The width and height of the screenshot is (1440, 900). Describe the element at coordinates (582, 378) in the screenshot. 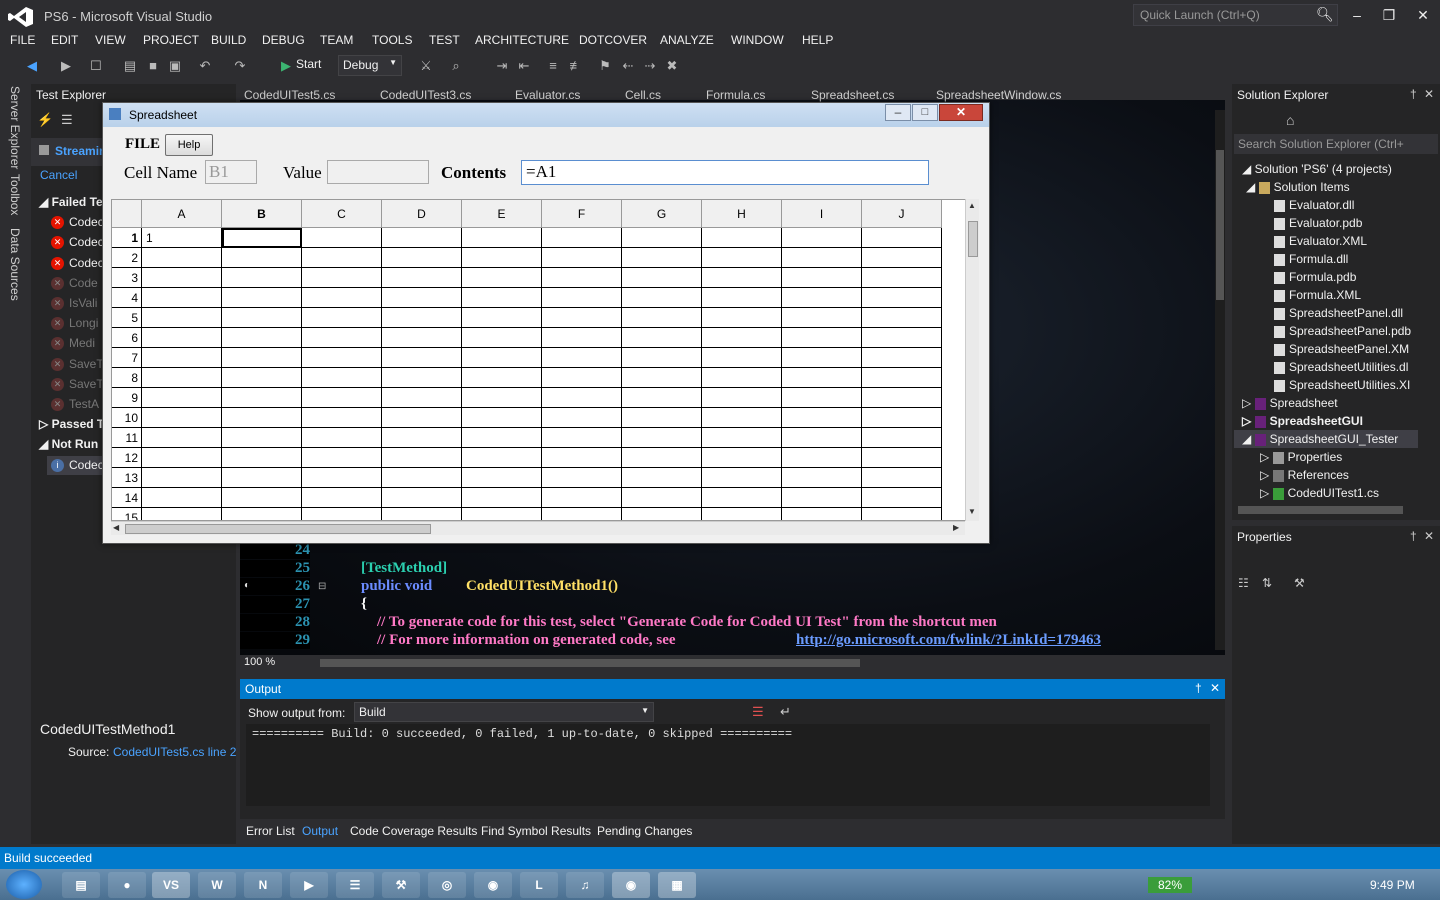

I see `cell-f8` at that location.